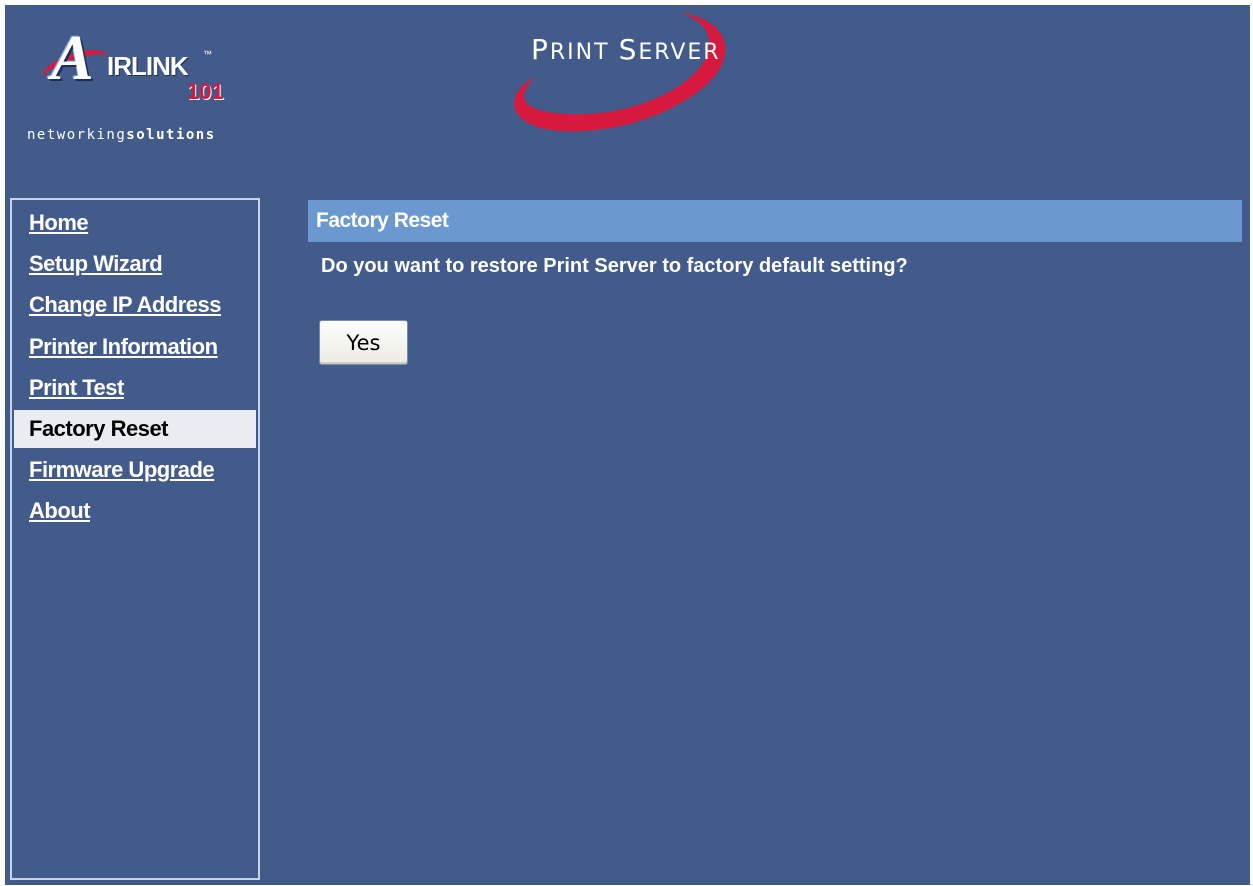 This screenshot has height=886, width=1253. What do you see at coordinates (135, 429) in the screenshot?
I see `sidebar-item-factory-reset: Factory Reset` at bounding box center [135, 429].